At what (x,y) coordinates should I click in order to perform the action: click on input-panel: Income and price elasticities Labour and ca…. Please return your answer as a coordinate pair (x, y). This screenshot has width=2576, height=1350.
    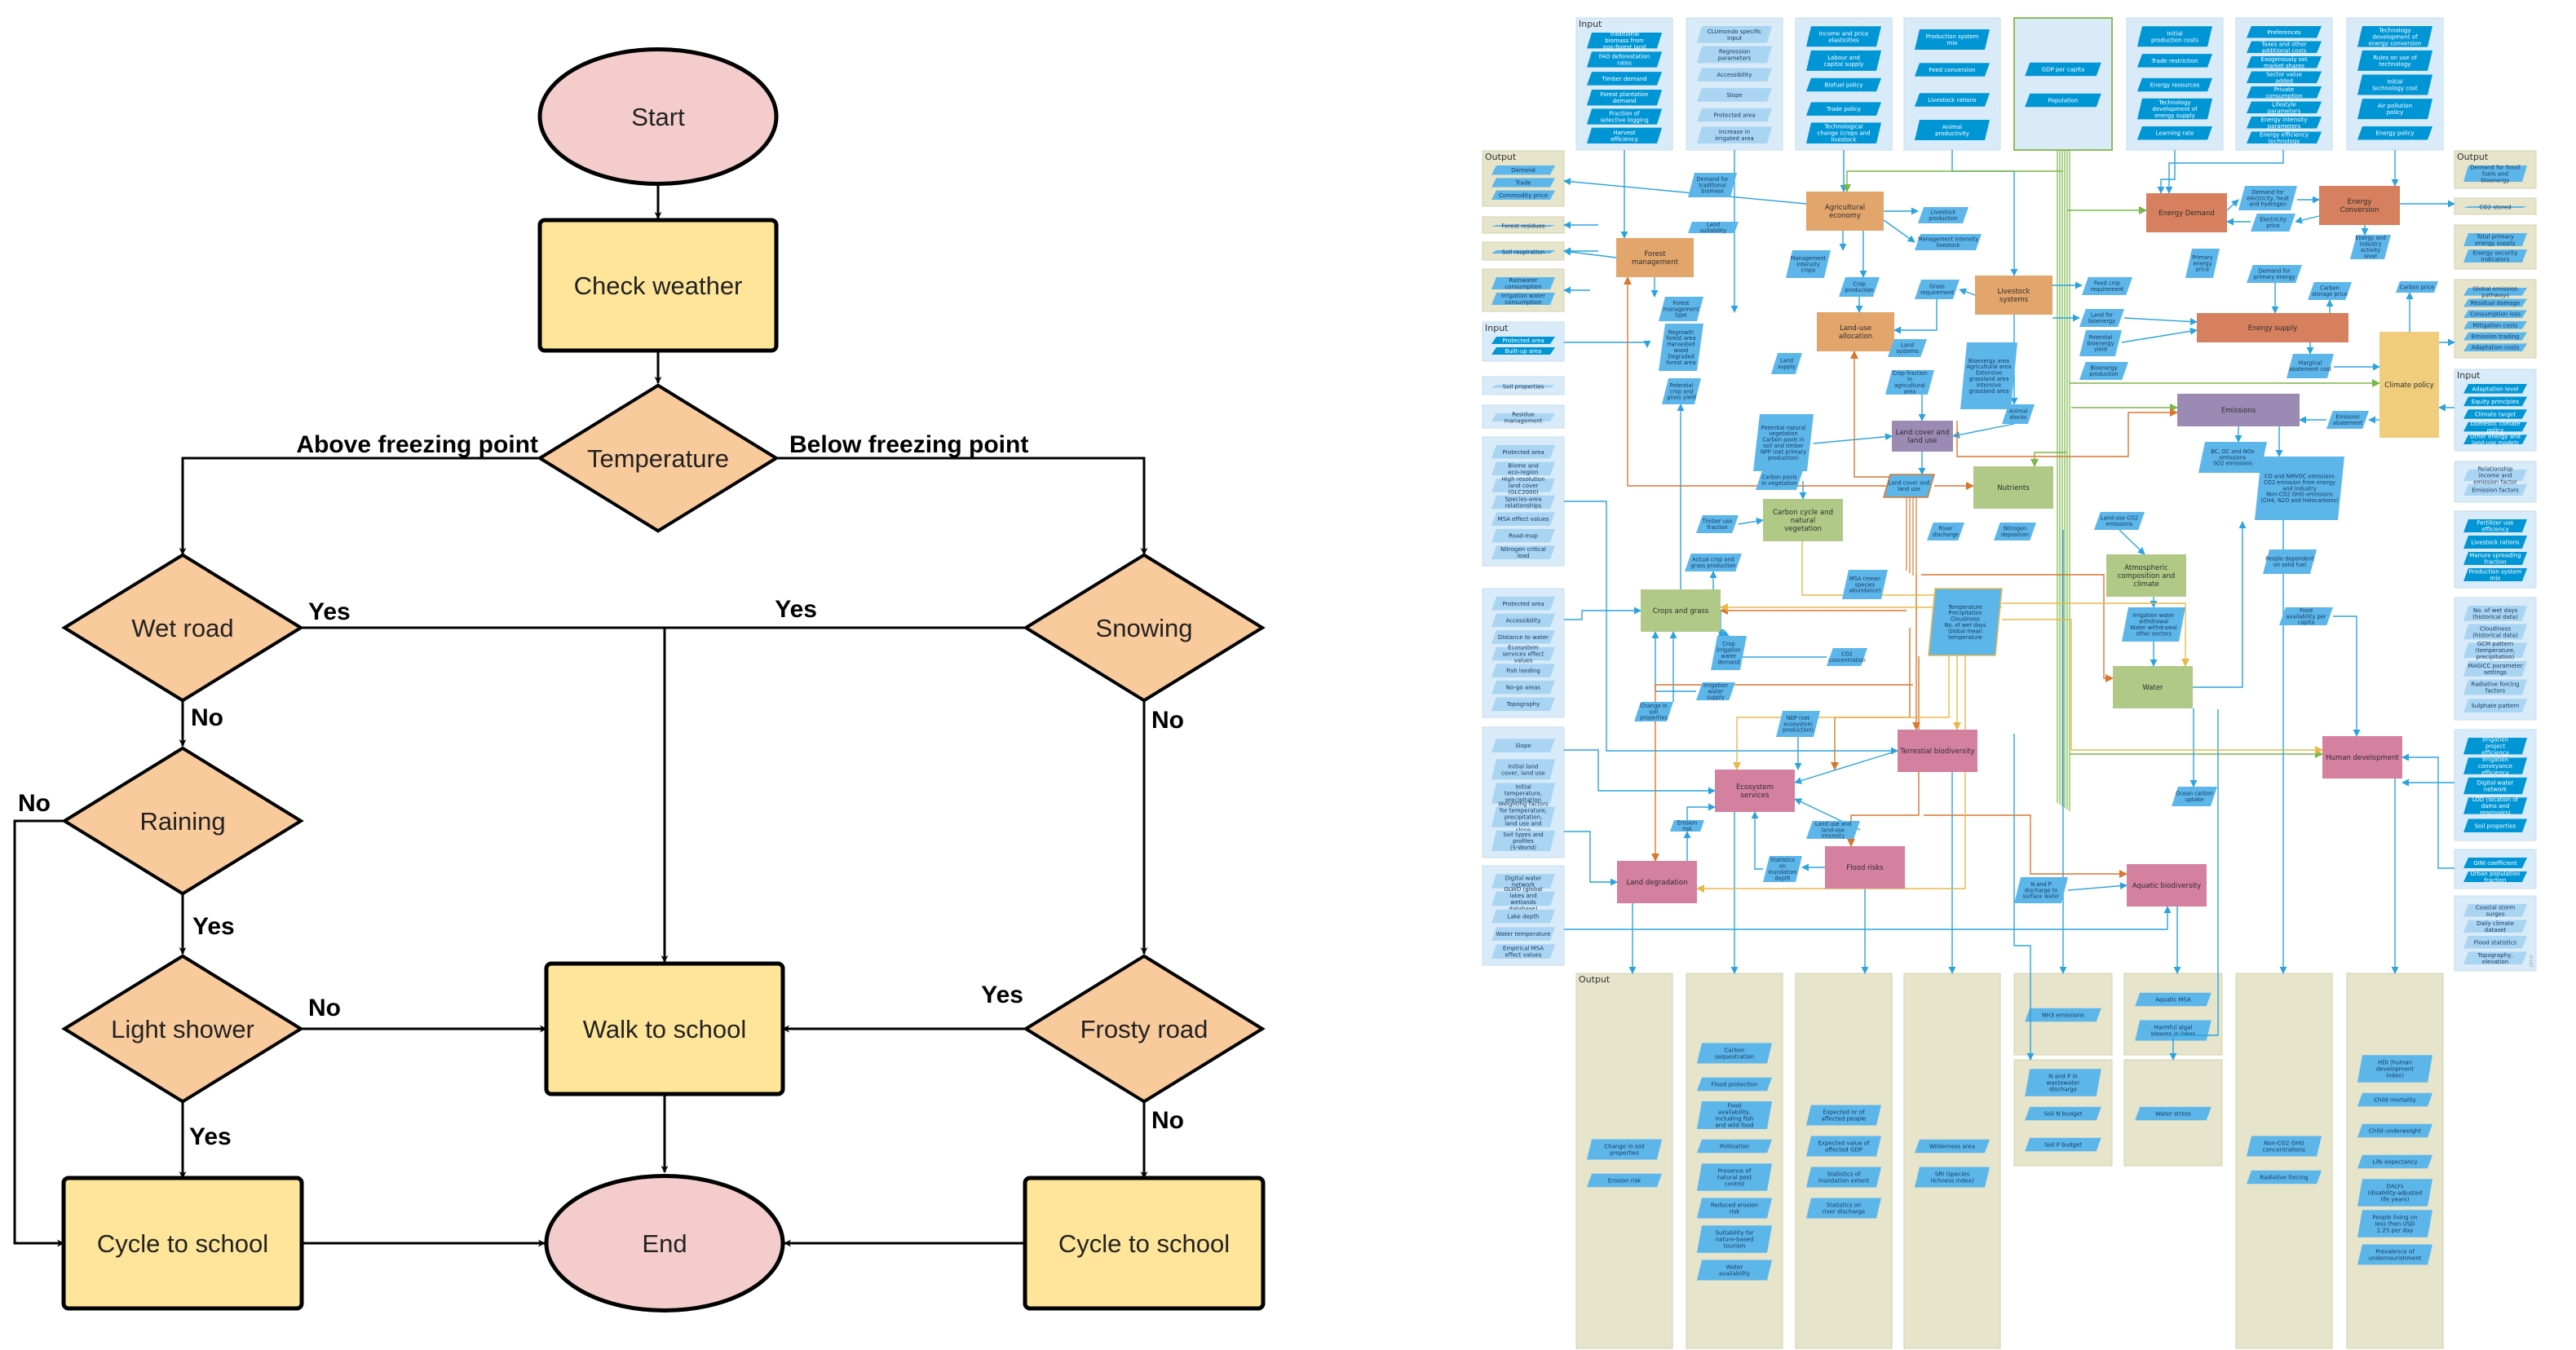
    Looking at the image, I should click on (1844, 84).